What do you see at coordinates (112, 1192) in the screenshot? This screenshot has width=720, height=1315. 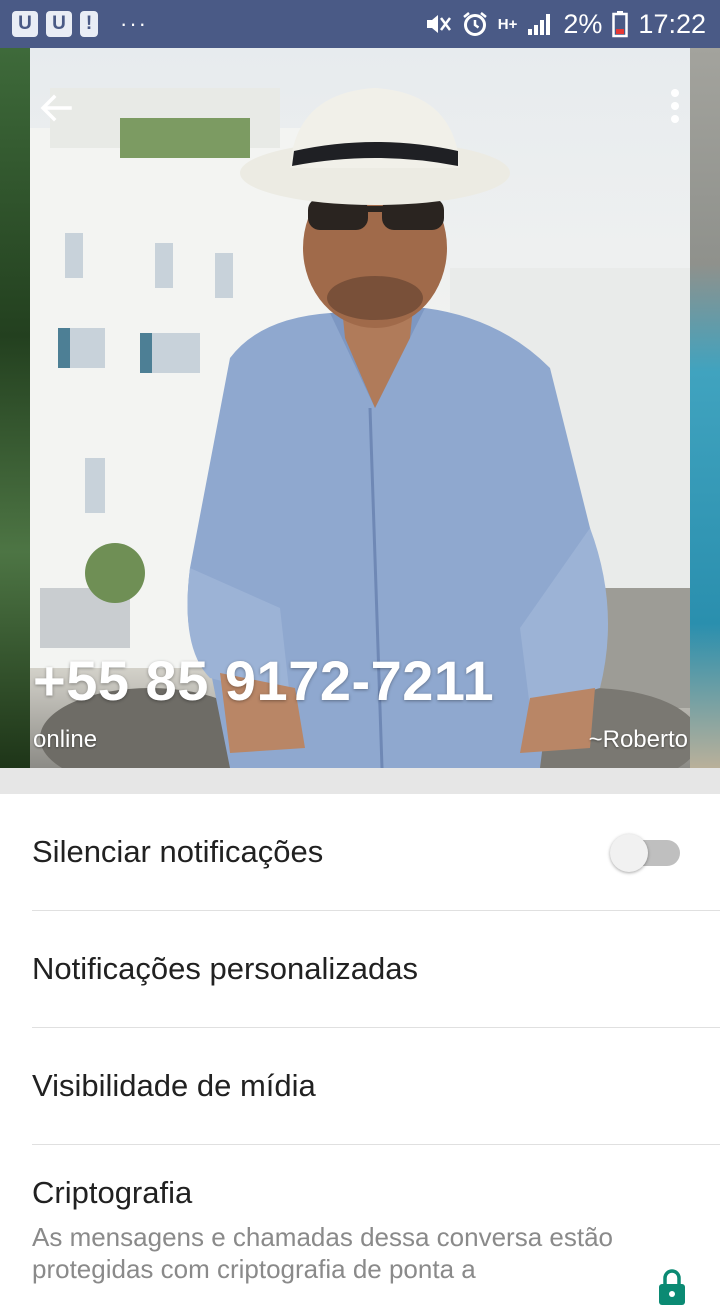 I see `encryption-title: Criptografia` at bounding box center [112, 1192].